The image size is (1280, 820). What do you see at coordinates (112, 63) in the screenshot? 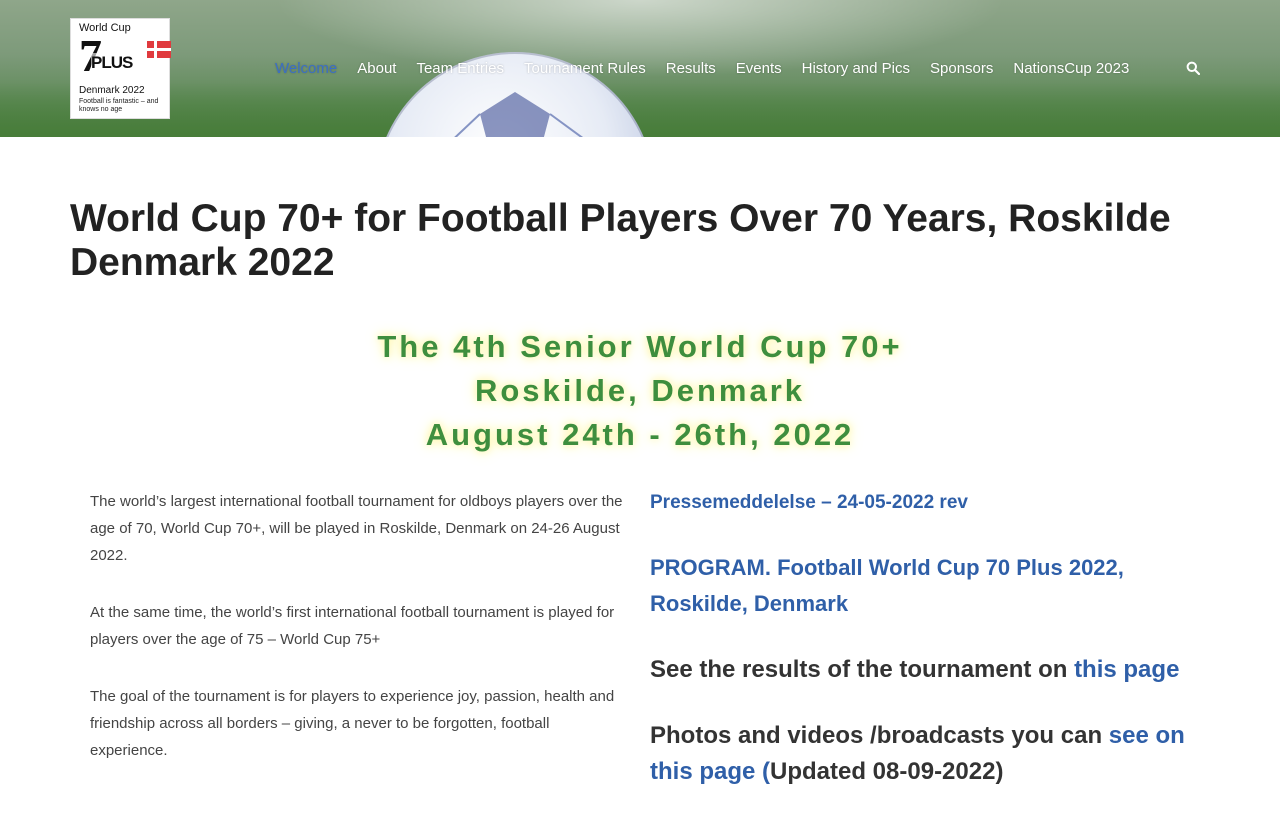
I see `logo-plus: PLUS` at bounding box center [112, 63].